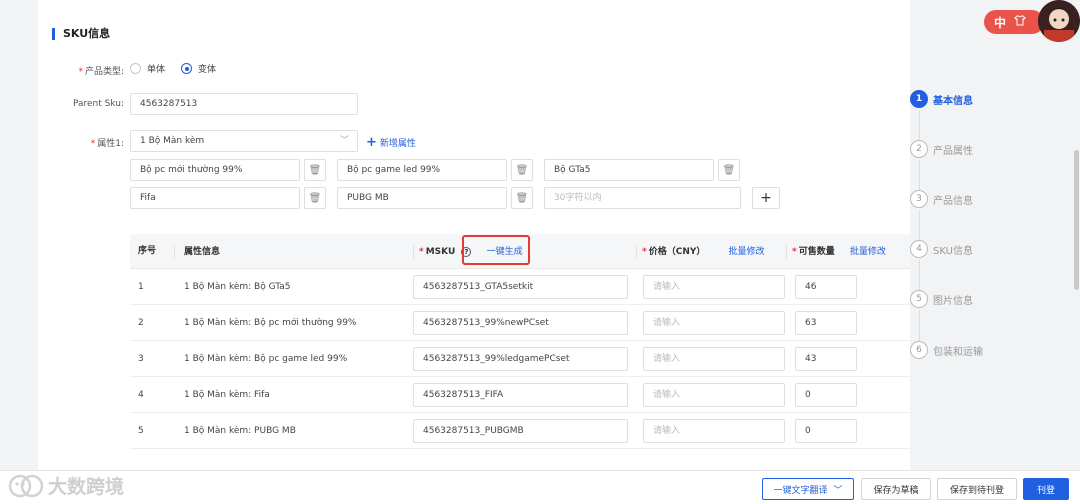  What do you see at coordinates (207, 70) in the screenshot?
I see `radio-variant-label: 变体` at bounding box center [207, 70].